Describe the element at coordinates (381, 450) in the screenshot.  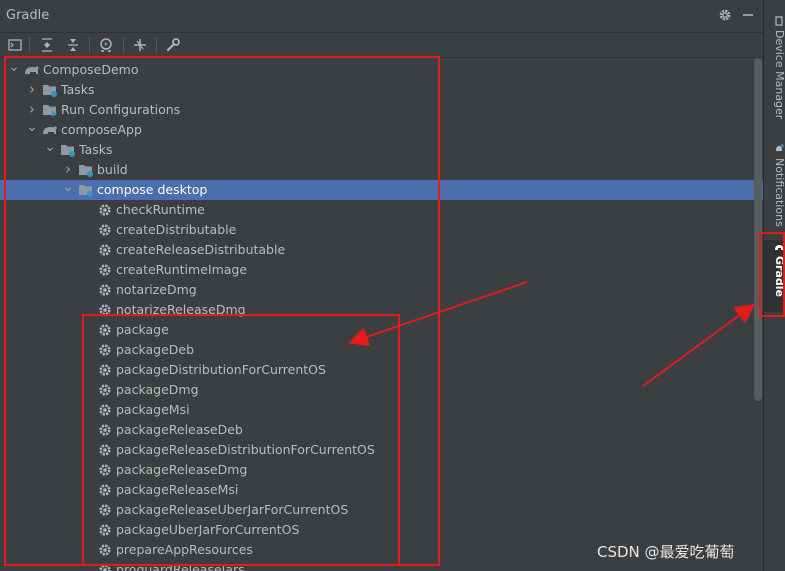
I see `task-item: packageReleaseDistributionForCurrentOS` at that location.